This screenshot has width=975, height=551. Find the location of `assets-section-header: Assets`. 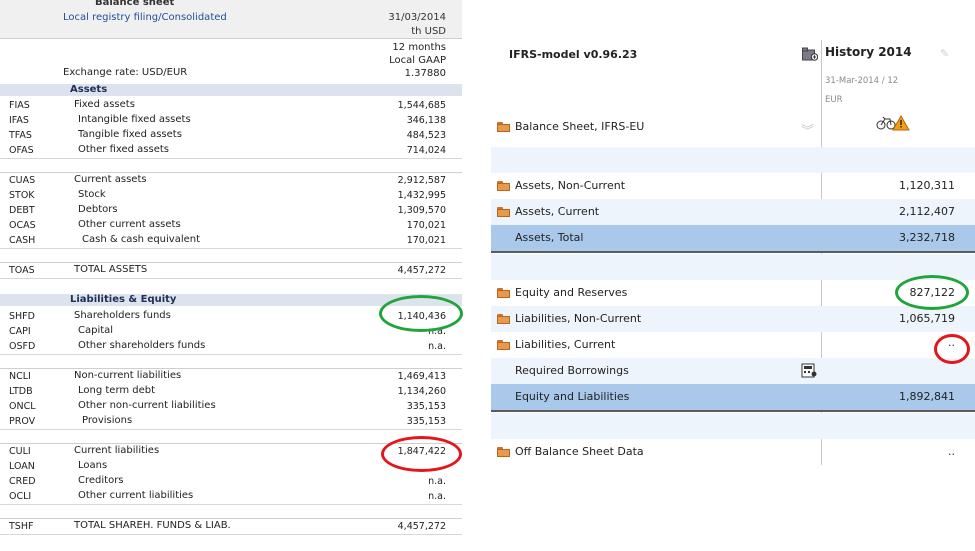

assets-section-header: Assets is located at coordinates (231, 90).